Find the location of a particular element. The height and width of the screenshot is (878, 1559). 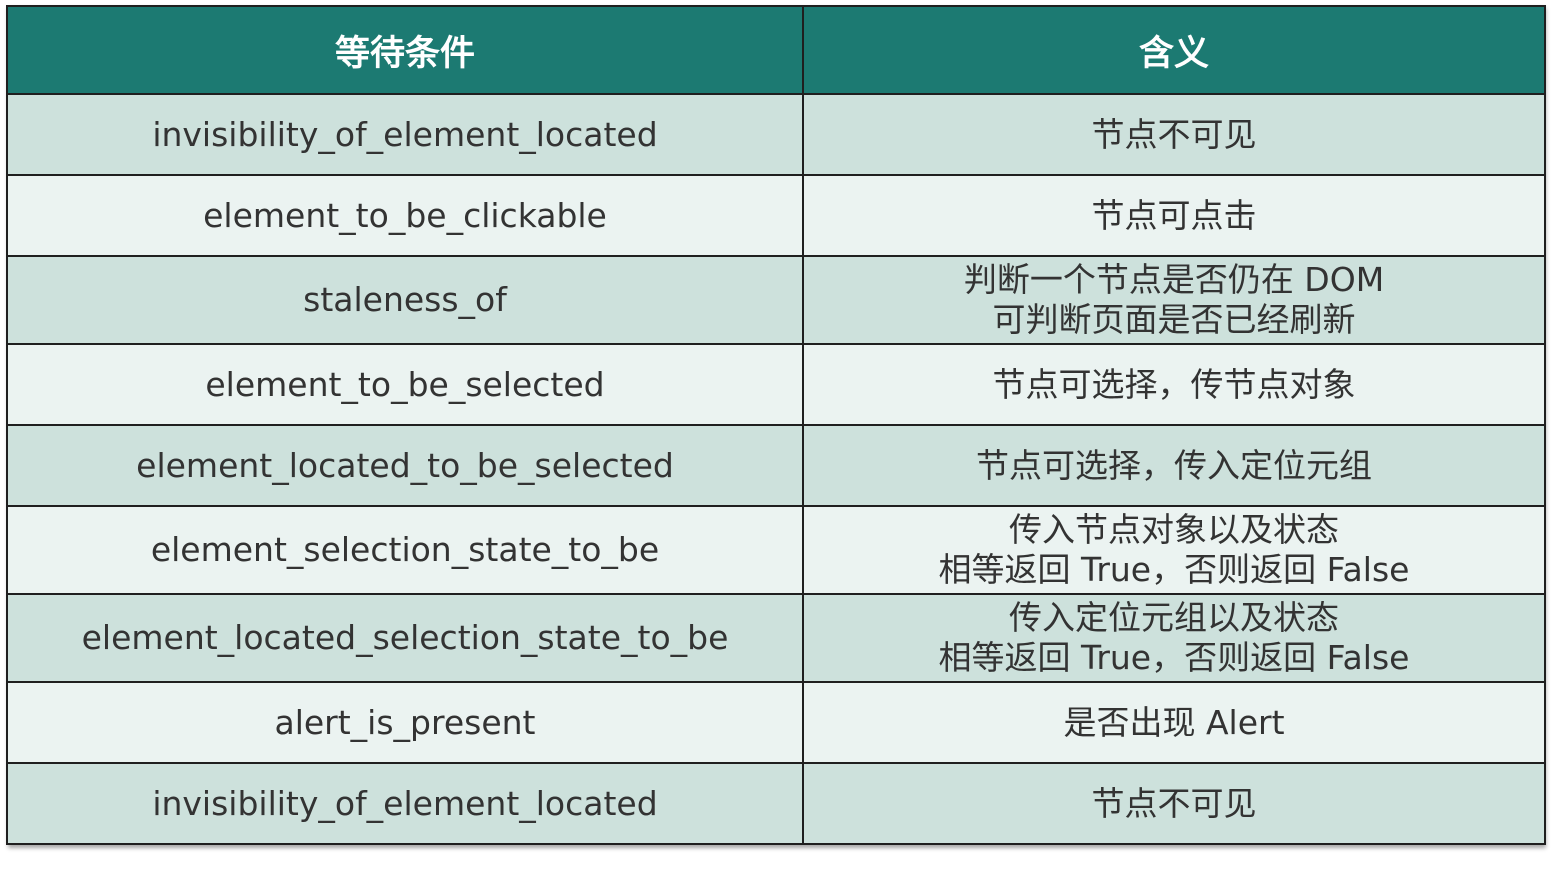

meaning-cell: 传入节点对象以及状态 相等返回 True，否则返回 False is located at coordinates (1174, 550).